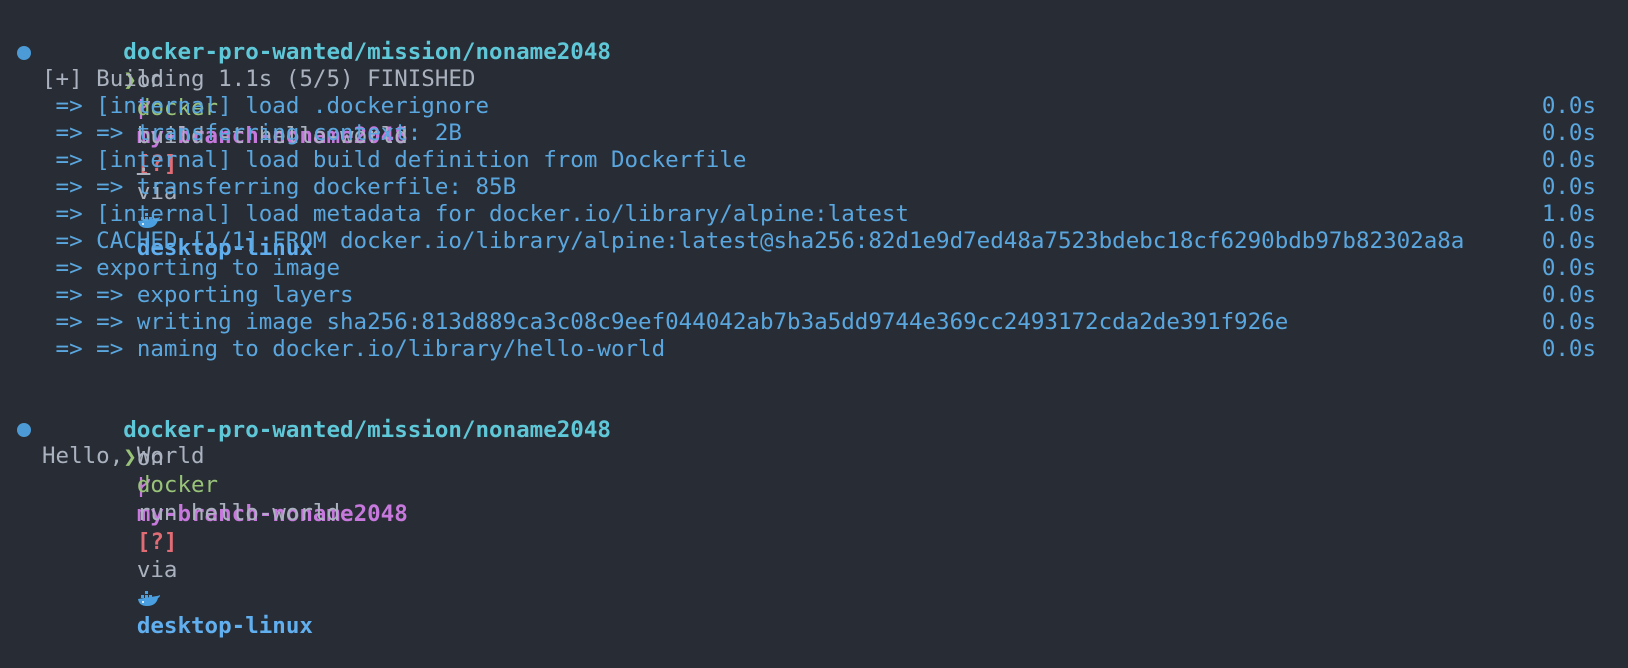 The height and width of the screenshot is (668, 1628). I want to click on build-header-text: [+] Building 1.1s (5/5) FINISHED, so click(259, 79).